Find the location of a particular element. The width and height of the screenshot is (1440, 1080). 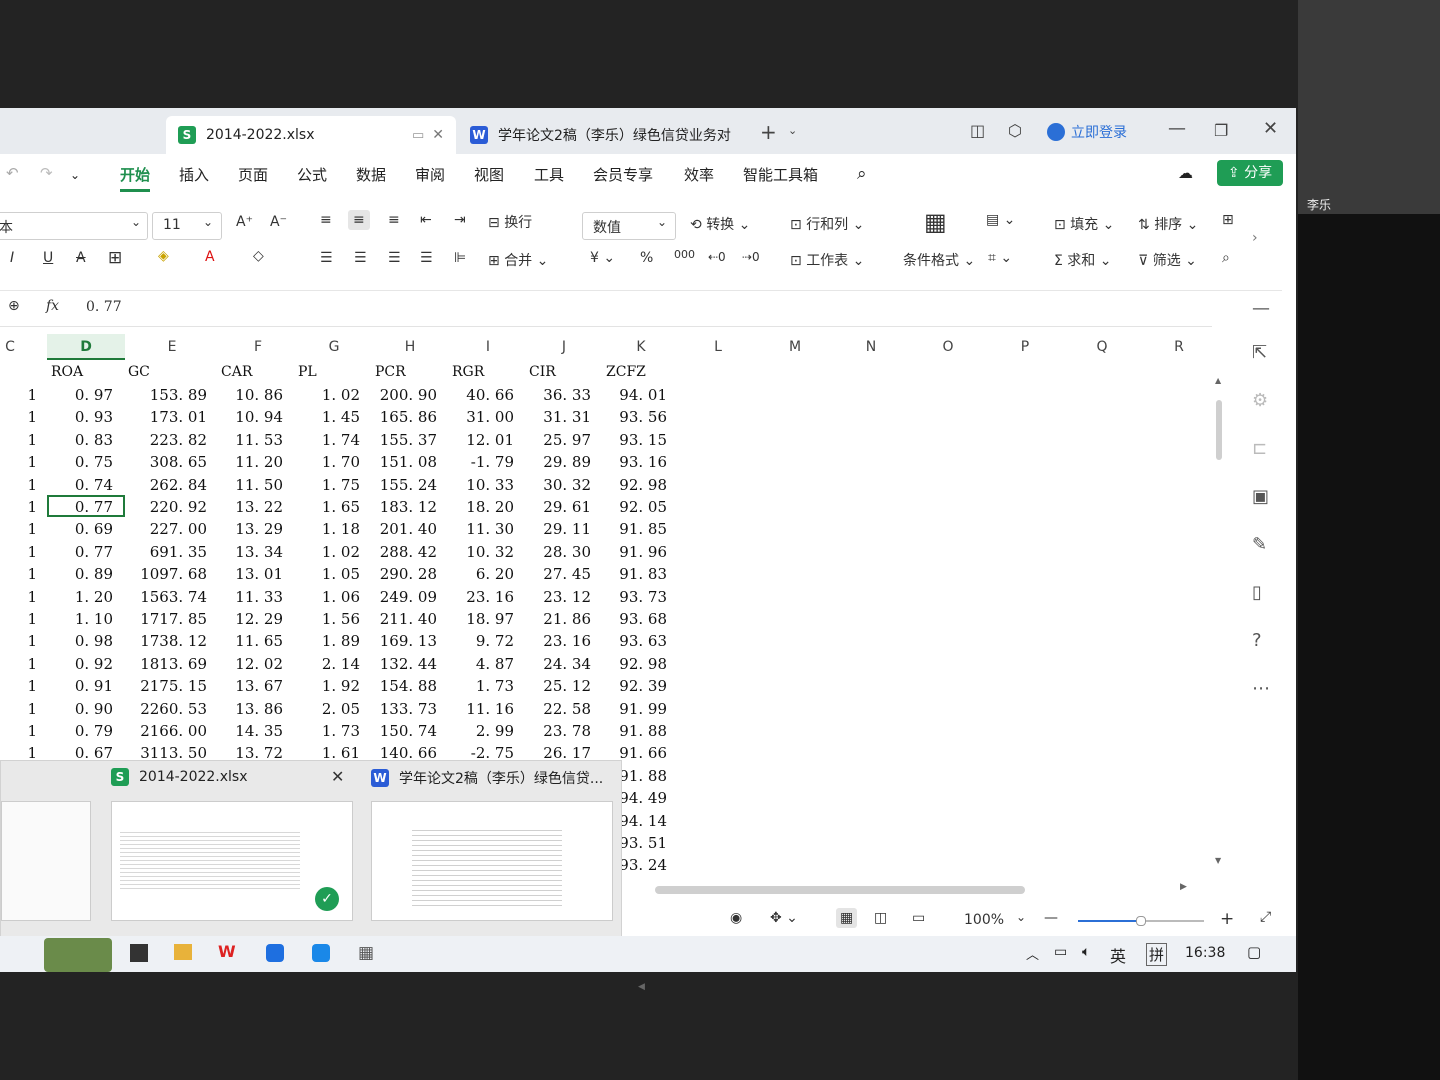

cell-rgr: 31. 00 is located at coordinates (490, 417).